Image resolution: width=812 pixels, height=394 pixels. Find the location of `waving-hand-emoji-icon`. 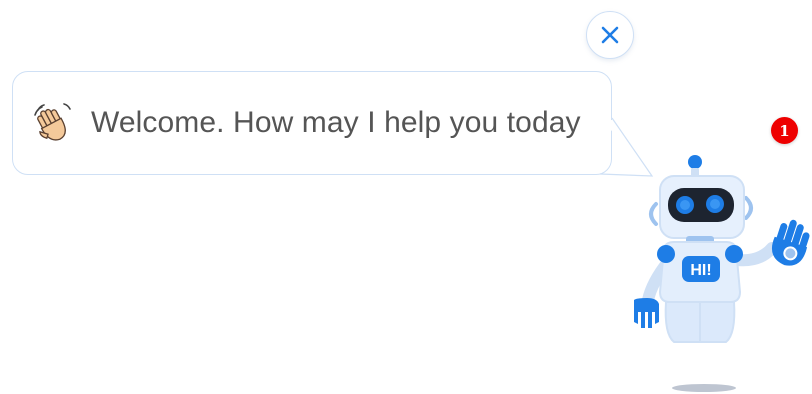

waving-hand-emoji-icon is located at coordinates (52, 122).